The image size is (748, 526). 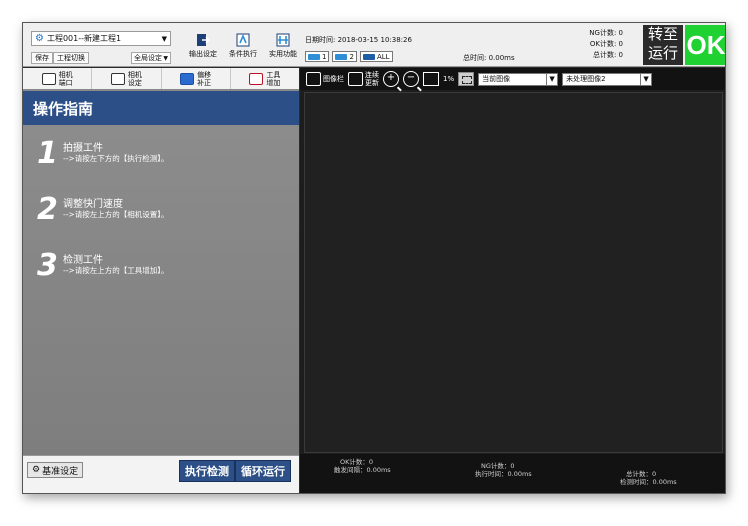 I want to click on loop-run-button: 循环运行, so click(x=263, y=471).